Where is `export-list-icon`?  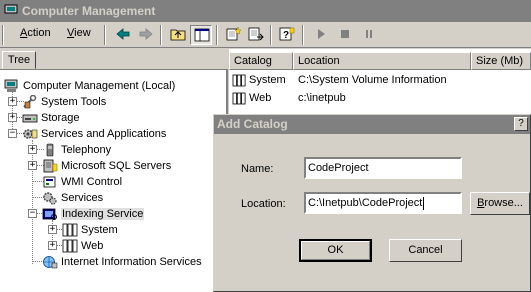
export-list-icon is located at coordinates (256, 34).